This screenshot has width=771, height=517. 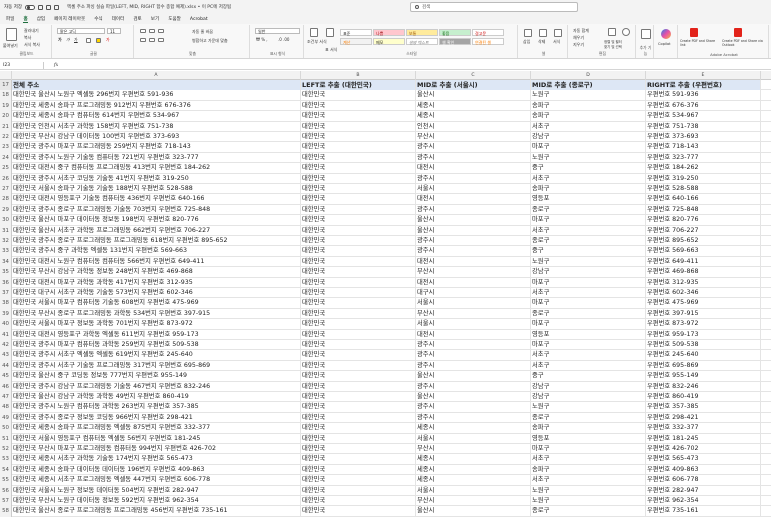 What do you see at coordinates (156, 251) in the screenshot?
I see `cell-full-address: 대한민국 광주시 중구 과학동 엑셀동 131번지 우편번호 569-663` at bounding box center [156, 251].